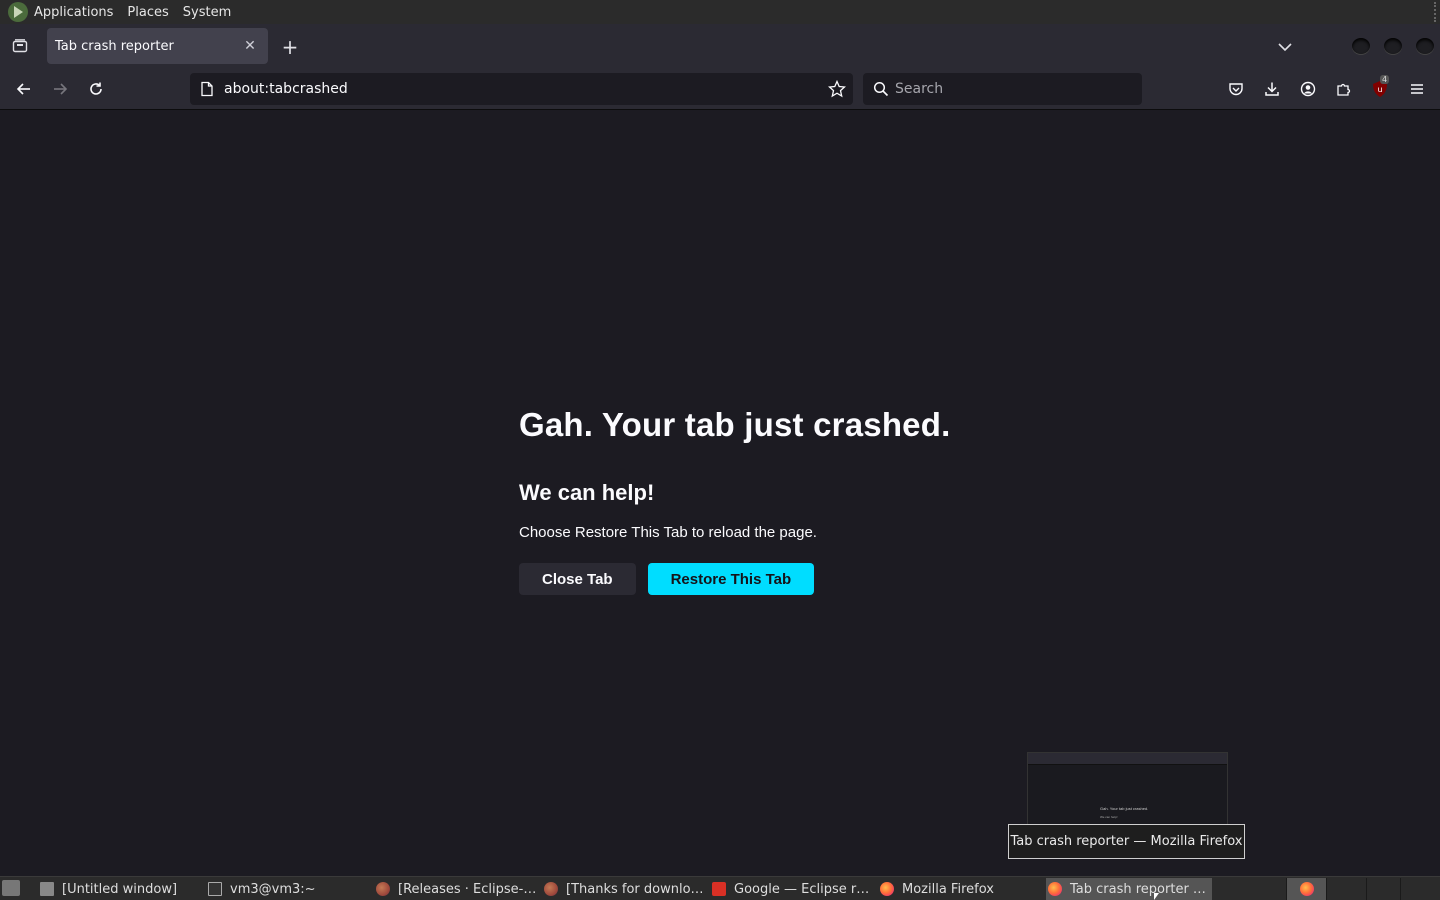 The image size is (1440, 900). I want to click on gmail-icon, so click(719, 889).